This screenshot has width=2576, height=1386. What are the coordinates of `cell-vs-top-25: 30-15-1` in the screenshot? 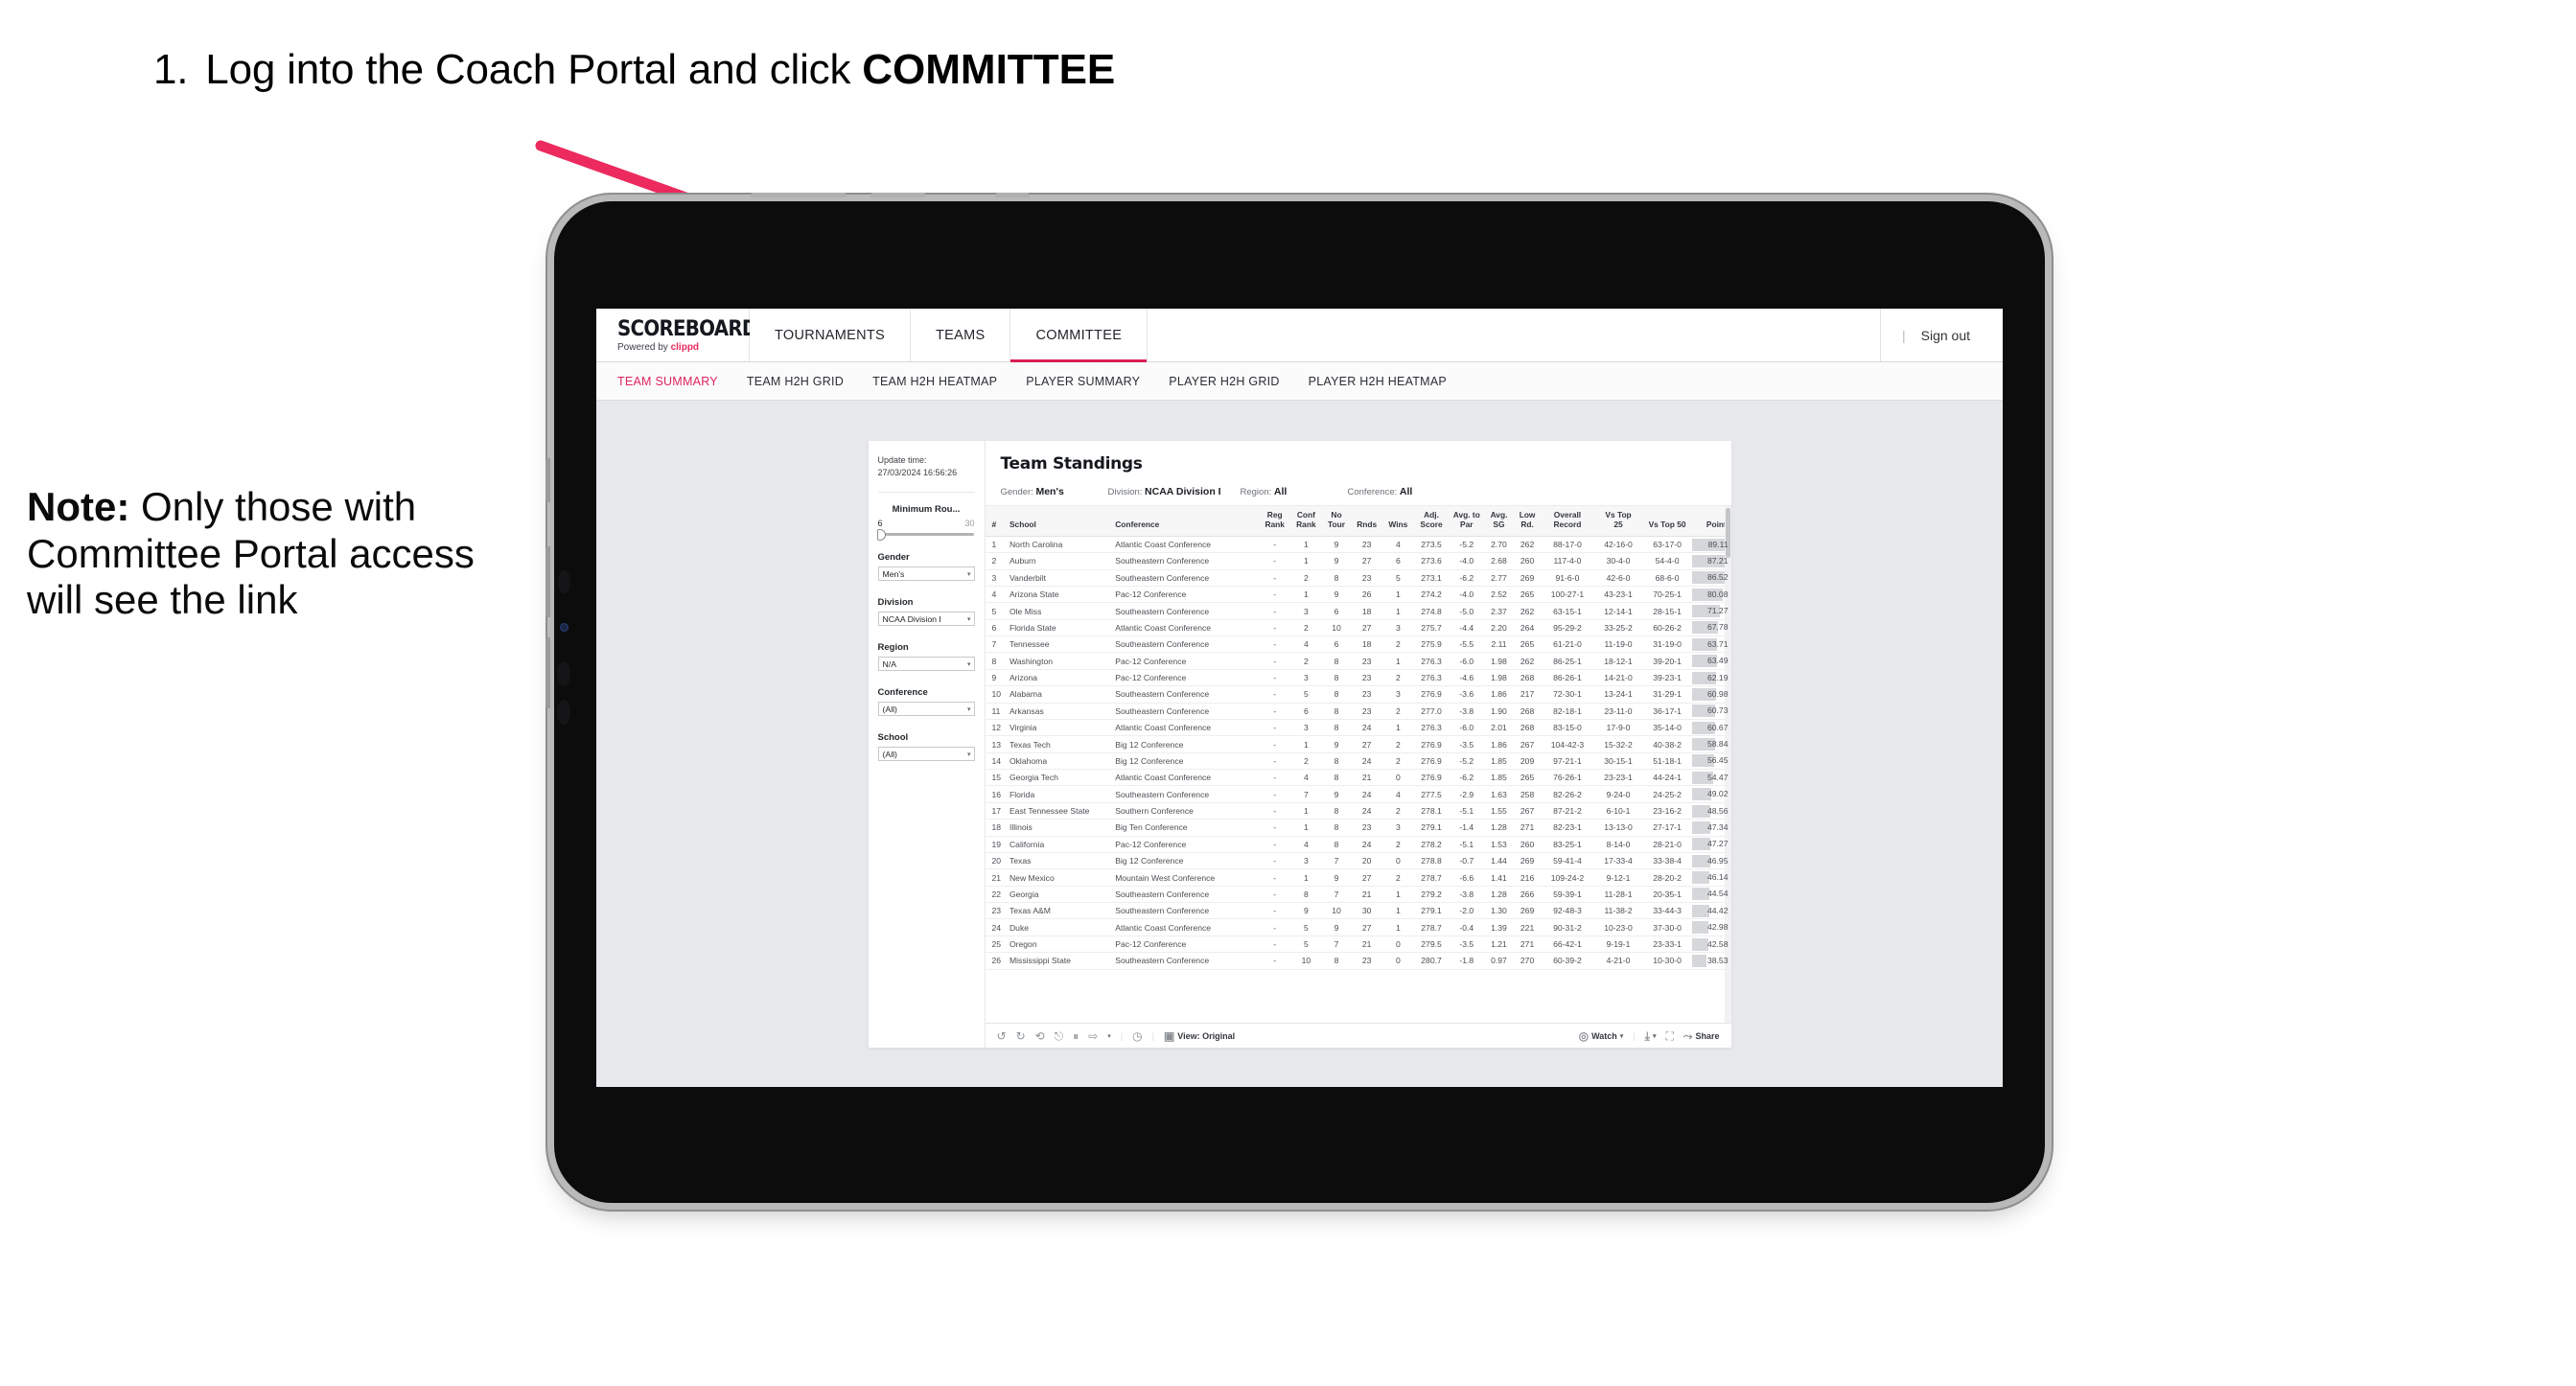 It's located at (1618, 762).